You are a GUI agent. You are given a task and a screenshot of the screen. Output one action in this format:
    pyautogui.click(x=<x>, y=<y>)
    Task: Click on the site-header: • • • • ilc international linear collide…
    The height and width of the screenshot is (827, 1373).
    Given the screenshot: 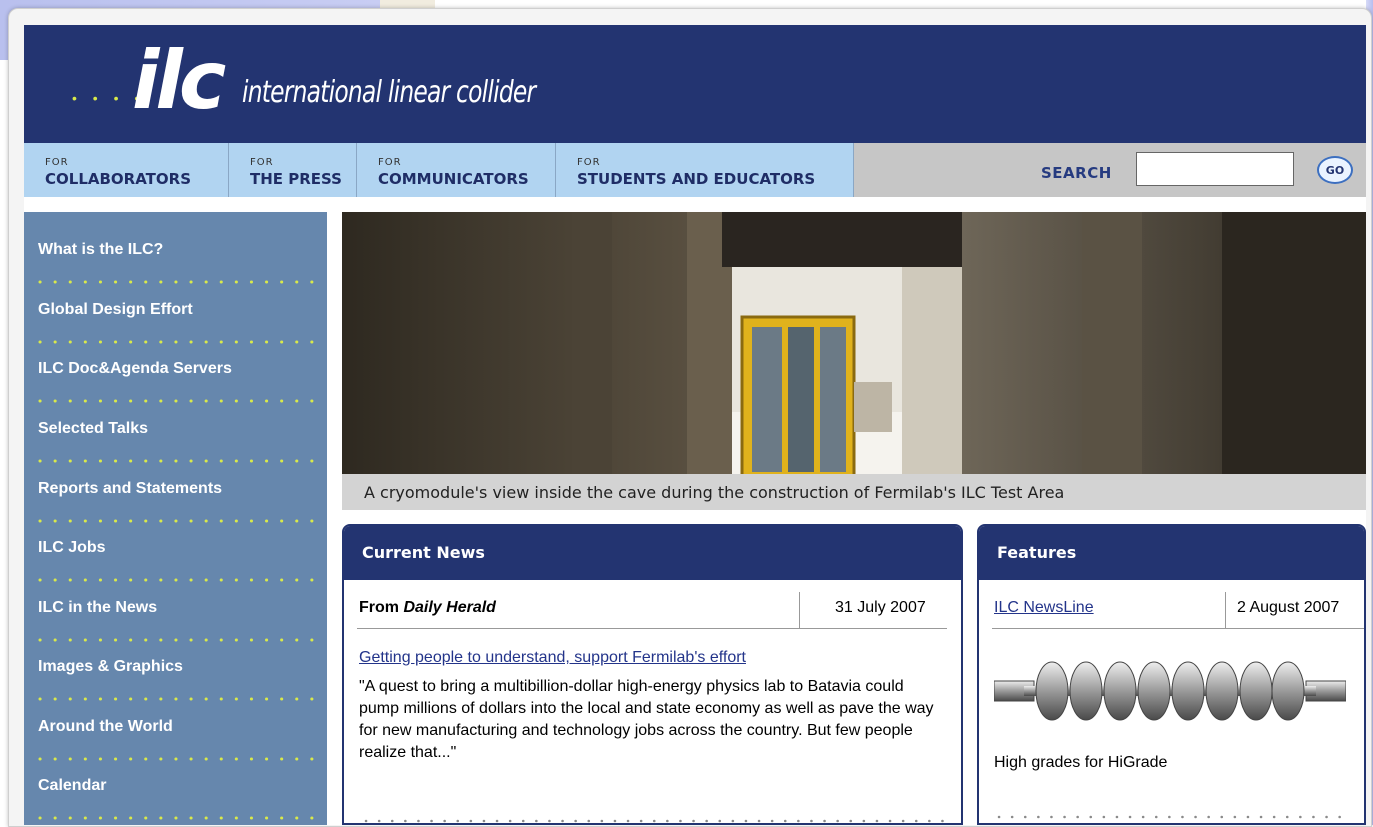 What is the action you would take?
    pyautogui.click(x=695, y=84)
    